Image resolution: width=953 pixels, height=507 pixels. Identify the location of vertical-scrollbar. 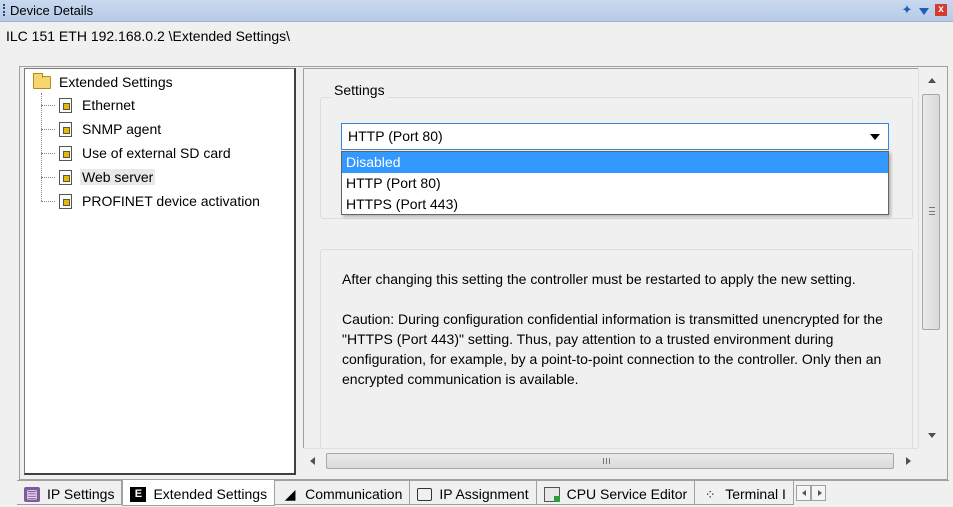
(931, 258).